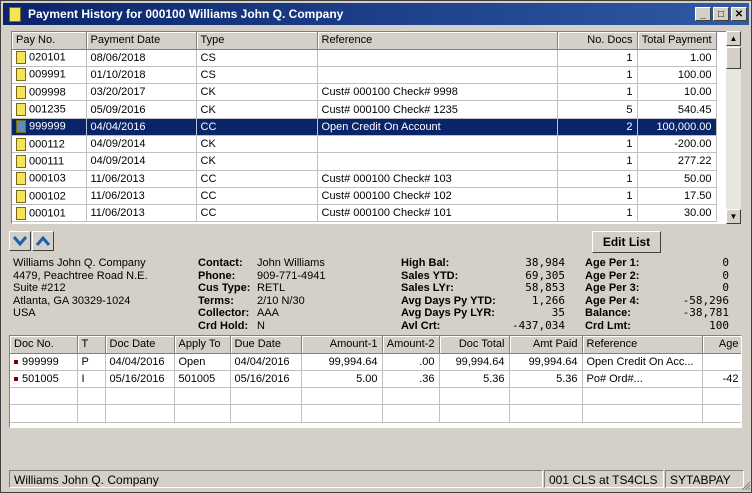 The height and width of the screenshot is (493, 752). What do you see at coordinates (677, 213) in the screenshot?
I see `payment-cell: 30.00` at bounding box center [677, 213].